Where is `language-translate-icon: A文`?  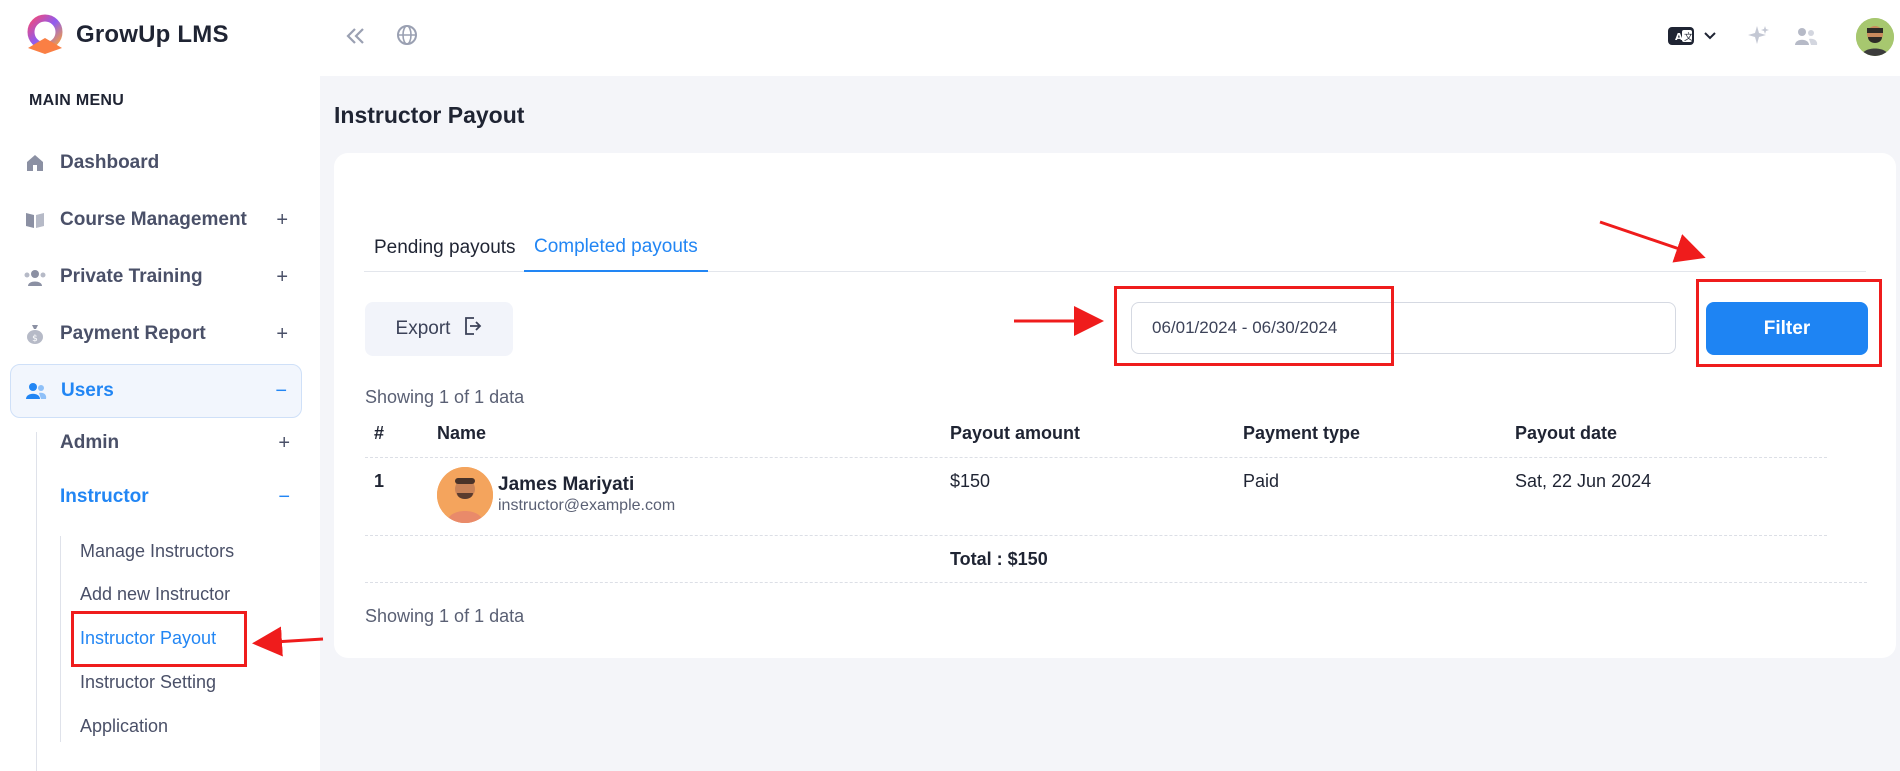 language-translate-icon: A文 is located at coordinates (1681, 36).